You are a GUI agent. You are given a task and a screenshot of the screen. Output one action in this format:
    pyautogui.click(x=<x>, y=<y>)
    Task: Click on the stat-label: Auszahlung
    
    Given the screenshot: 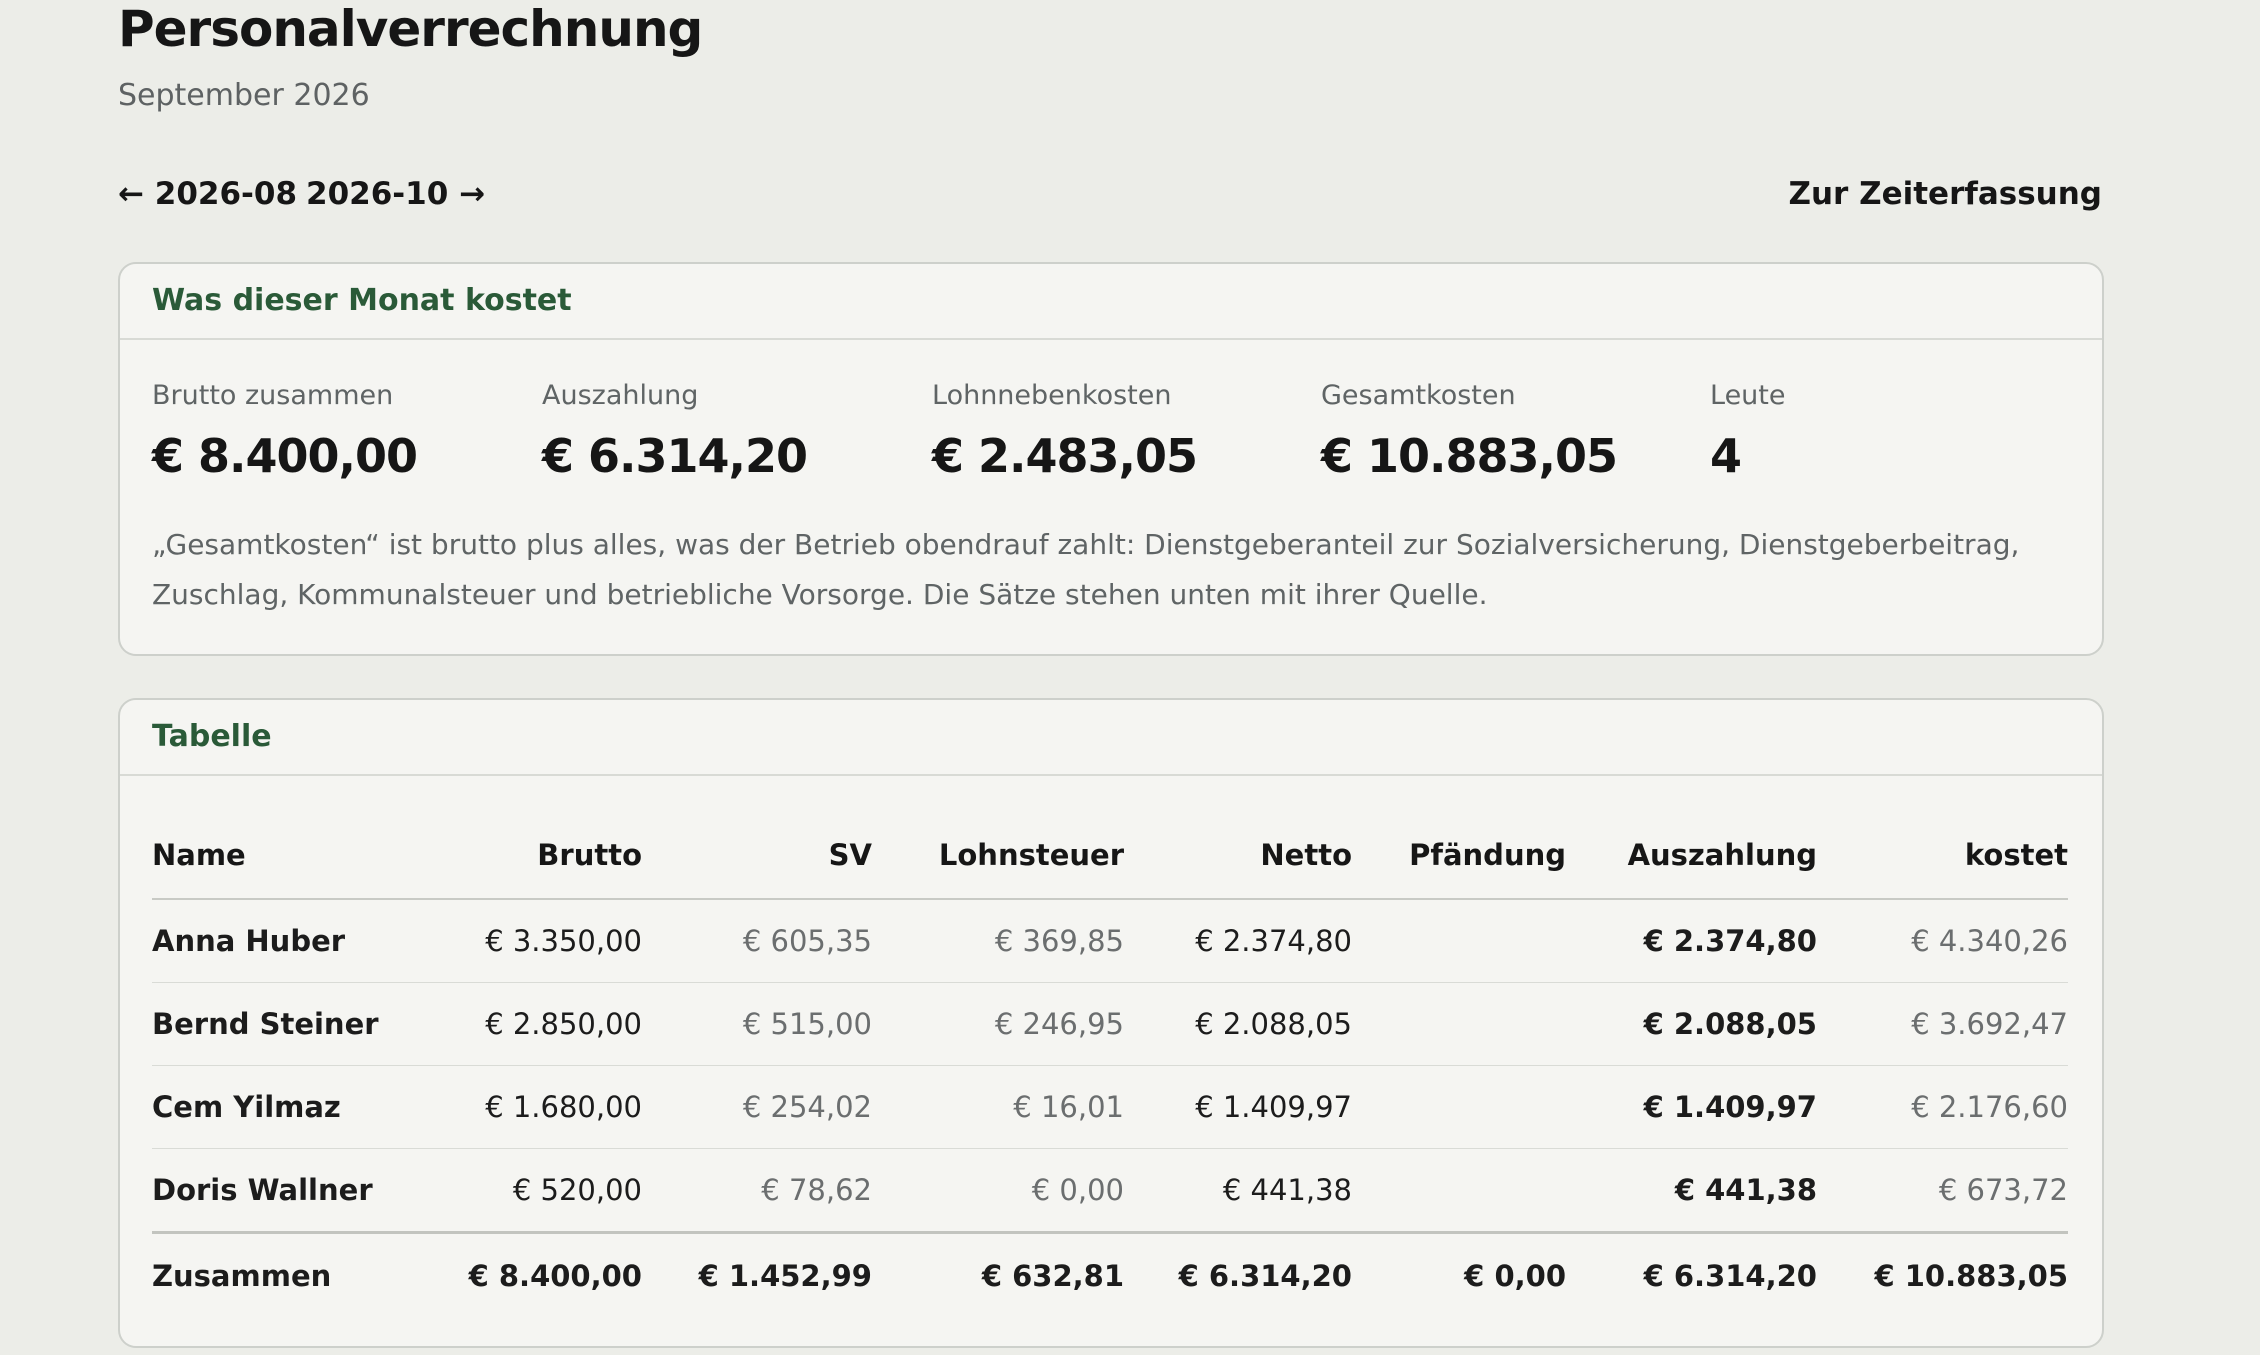 What is the action you would take?
    pyautogui.click(x=620, y=395)
    